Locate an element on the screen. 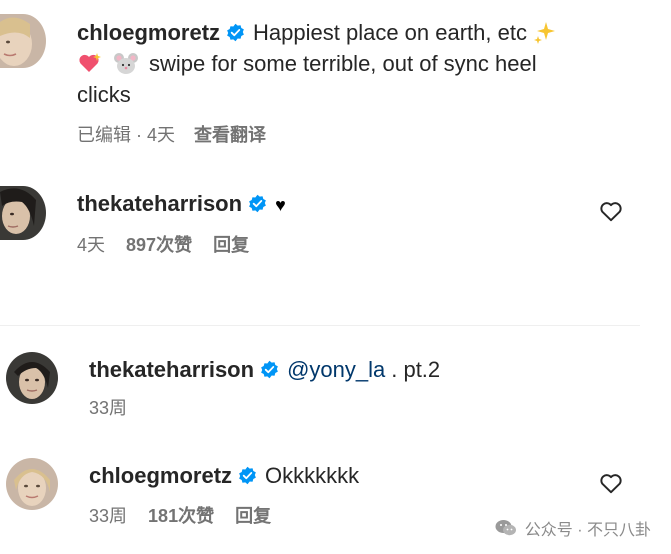 This screenshot has width=671, height=554. see-translation-link: 查看翻译 is located at coordinates (230, 135).